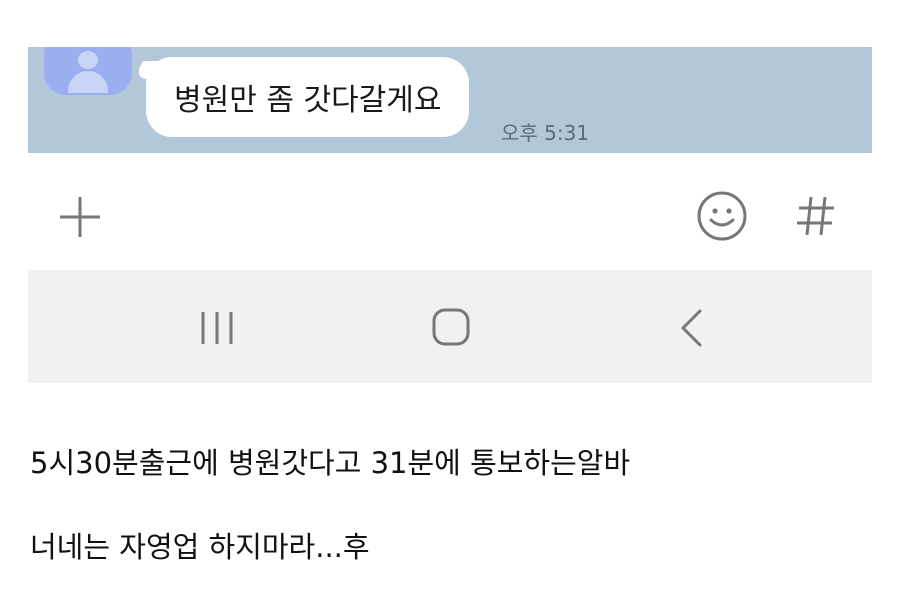 The image size is (900, 615). I want to click on caption-line-1: 5시30분출근에 병원갓다고 31분에 통보하는알바, so click(330, 463).